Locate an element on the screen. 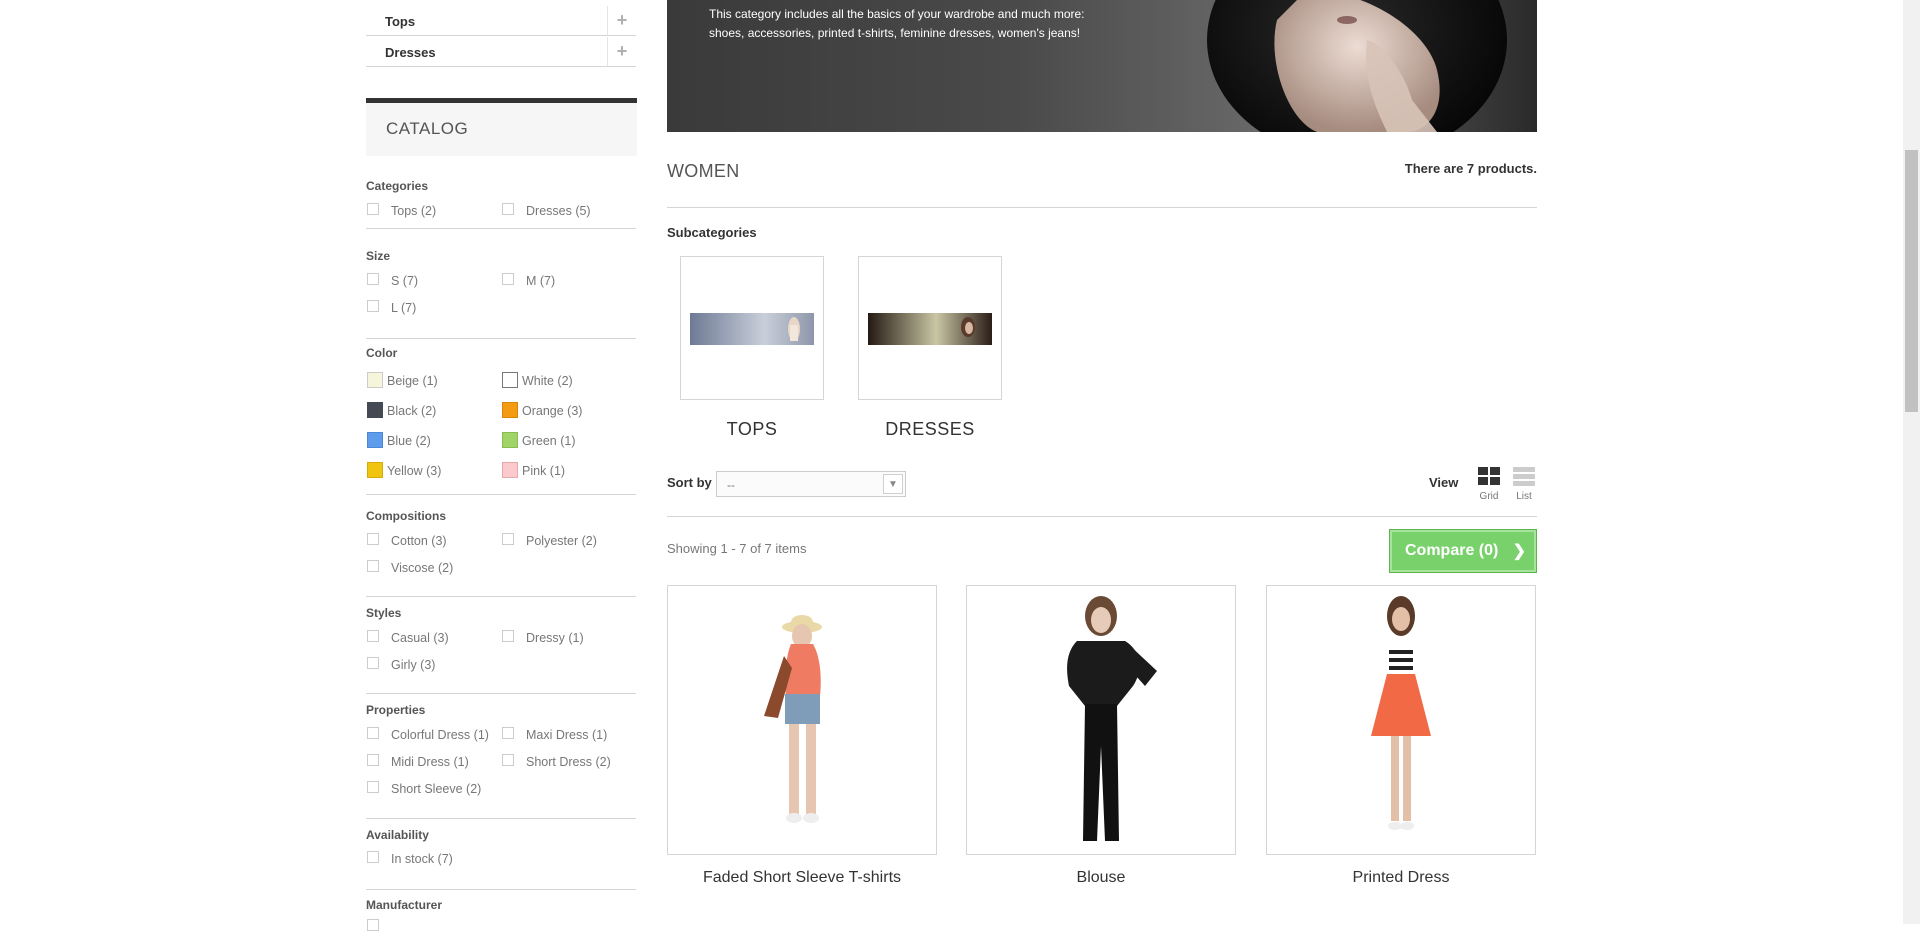 This screenshot has height=931, width=1920. filter-option-label: L (7) is located at coordinates (403, 308).